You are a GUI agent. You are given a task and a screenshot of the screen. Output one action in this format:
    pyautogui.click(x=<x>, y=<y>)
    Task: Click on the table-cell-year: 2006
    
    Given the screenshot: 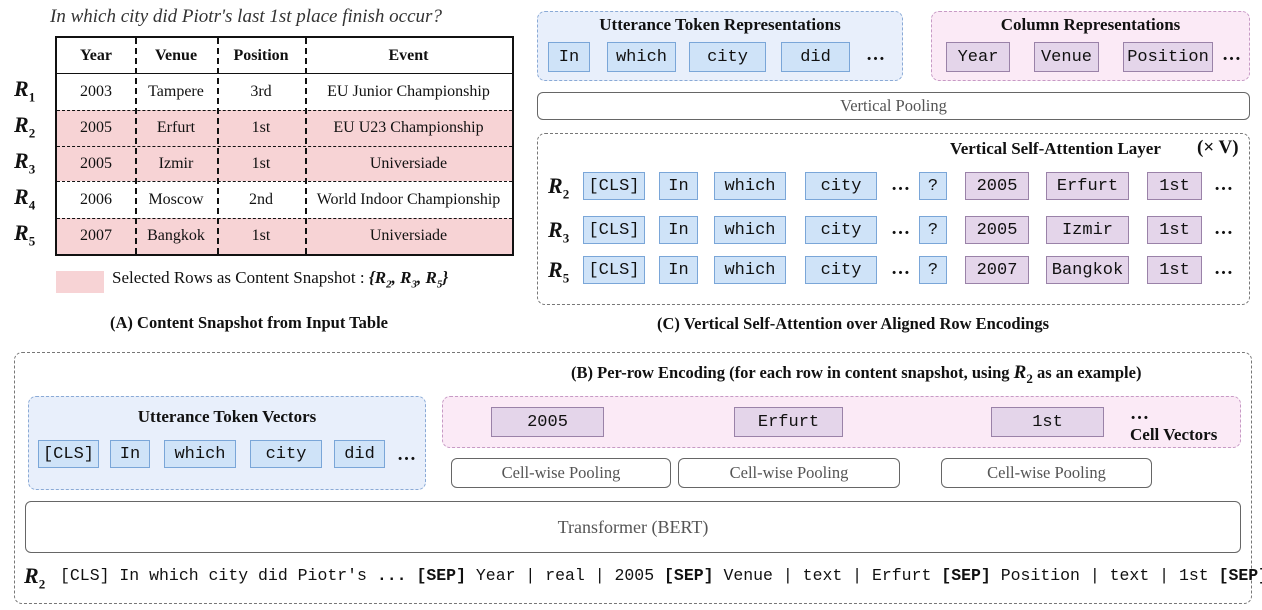 What is the action you would take?
    pyautogui.click(x=96, y=199)
    